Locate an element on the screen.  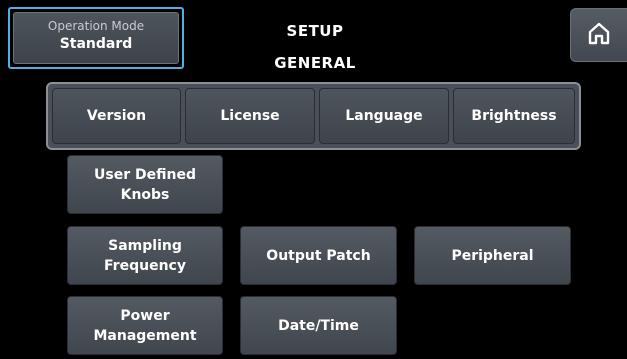
home-icon is located at coordinates (599, 35).